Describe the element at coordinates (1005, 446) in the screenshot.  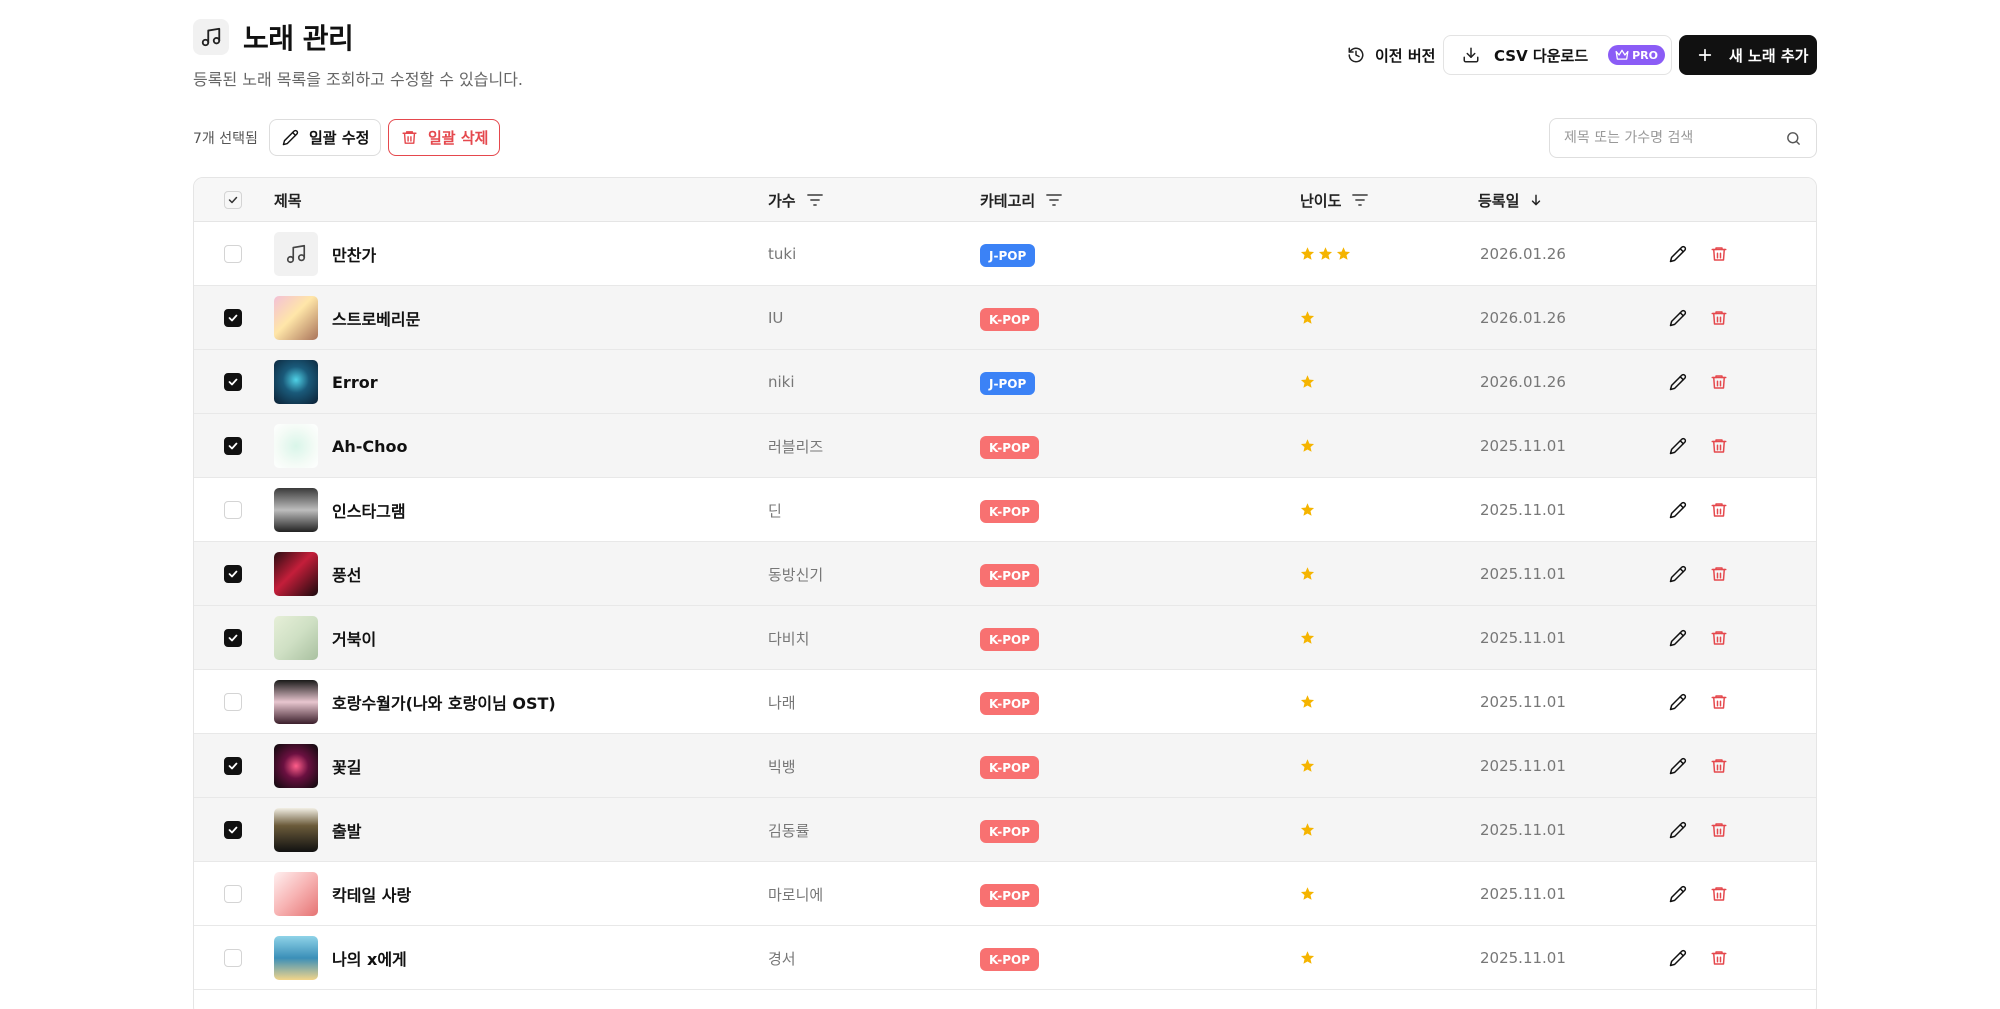
I see `table-row: Ah-Choo 러블리즈 K-POP 2025.11.01` at that location.